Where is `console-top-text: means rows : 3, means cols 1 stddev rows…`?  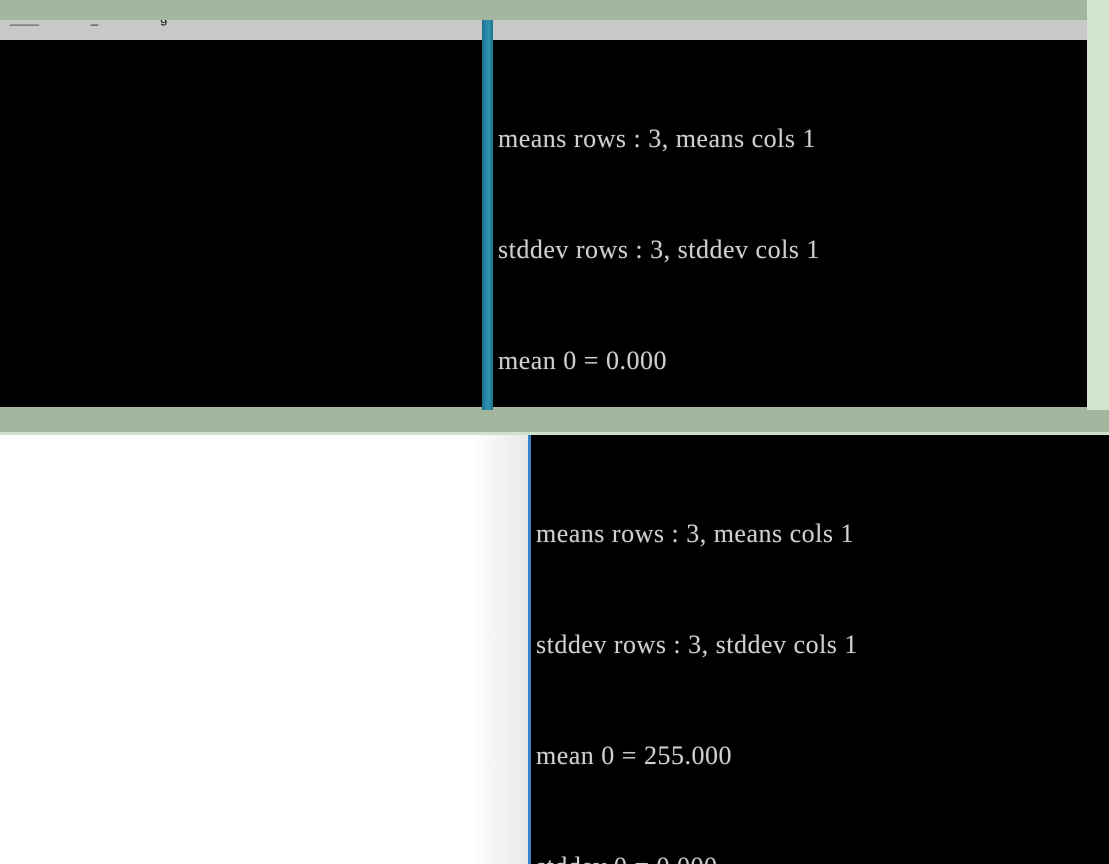
console-top-text: means rows : 3, means cols 1 stddev rows… is located at coordinates (659, 226).